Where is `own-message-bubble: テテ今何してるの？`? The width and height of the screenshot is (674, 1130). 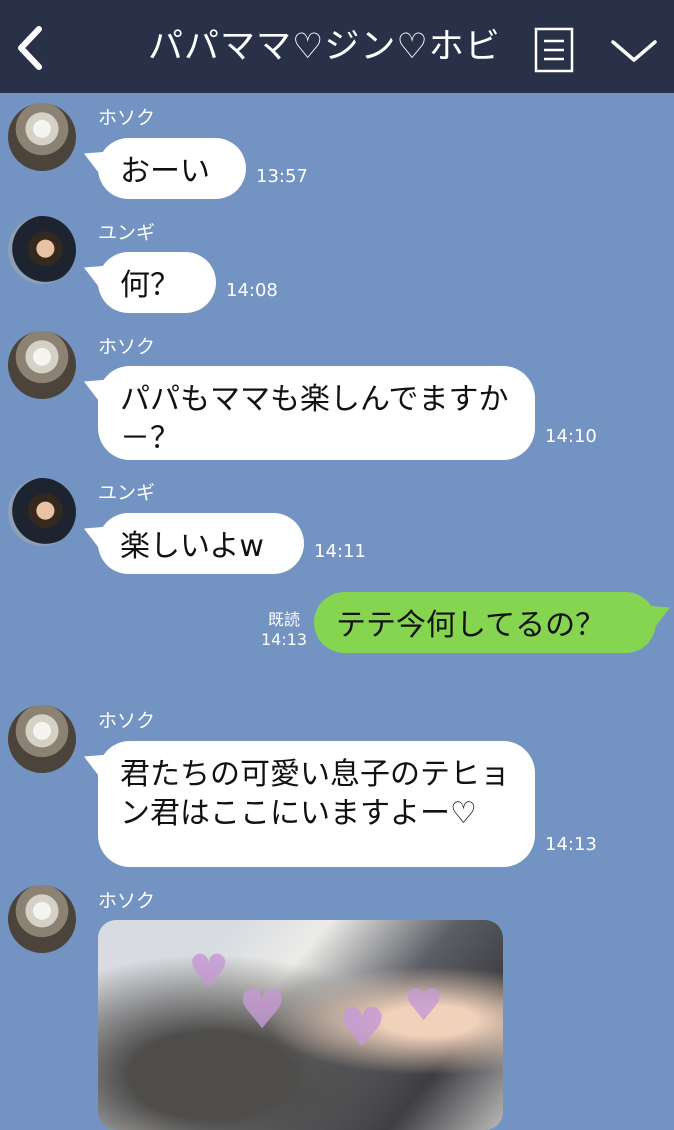
own-message-bubble: テテ今何してるの？ is located at coordinates (485, 622).